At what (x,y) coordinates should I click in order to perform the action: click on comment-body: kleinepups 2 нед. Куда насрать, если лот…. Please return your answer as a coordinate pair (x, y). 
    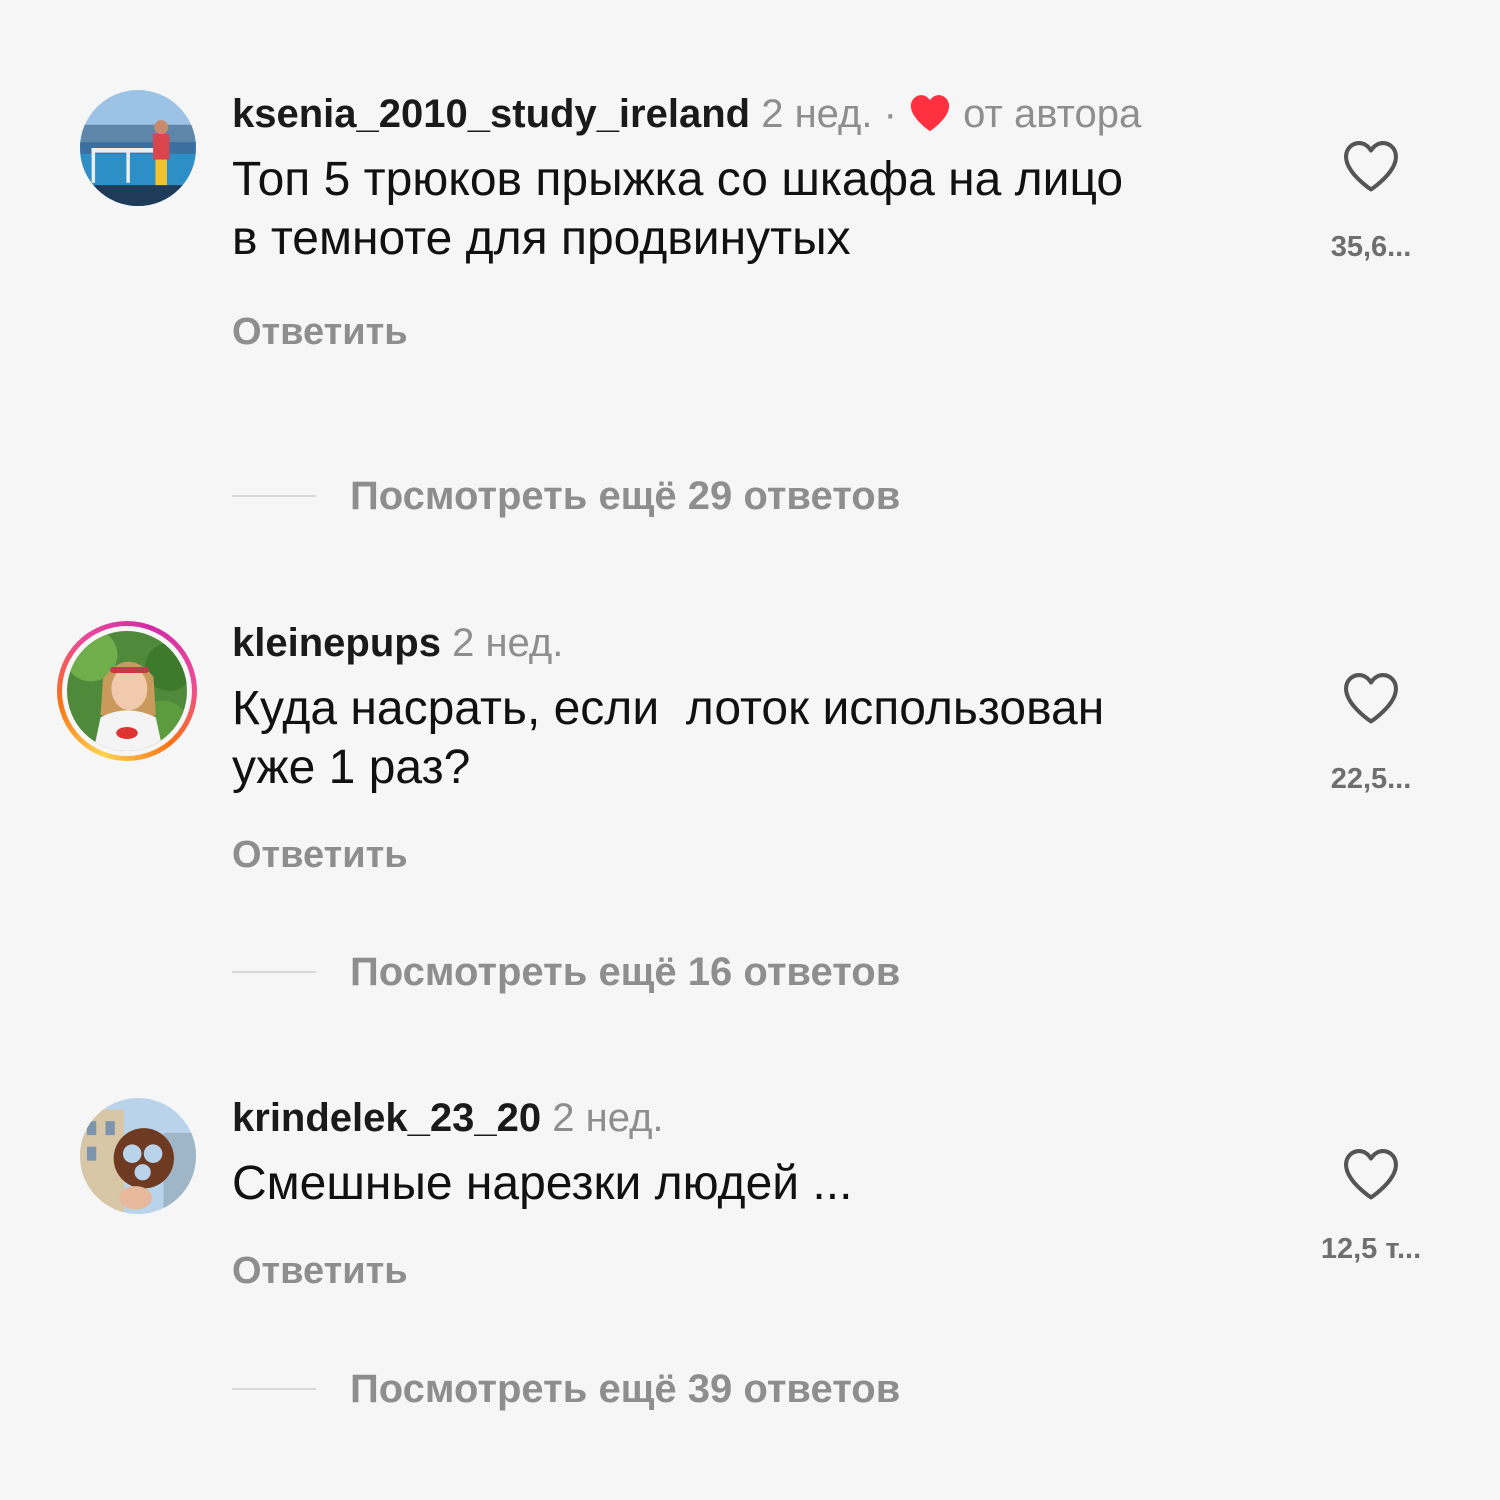
    Looking at the image, I should click on (742, 748).